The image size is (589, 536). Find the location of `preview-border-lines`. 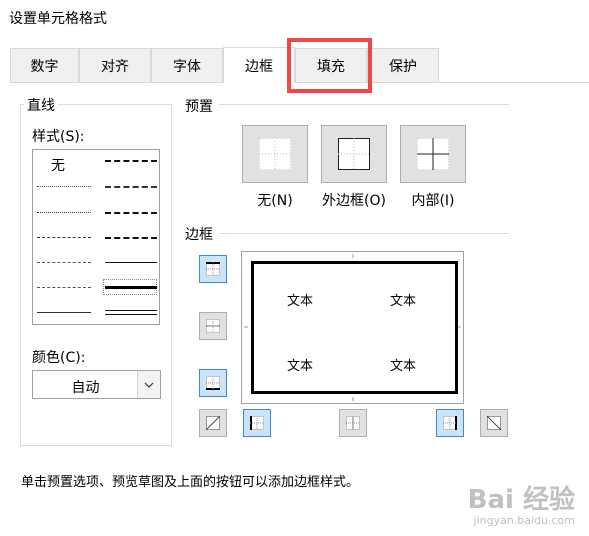

preview-border-lines is located at coordinates (352, 327).